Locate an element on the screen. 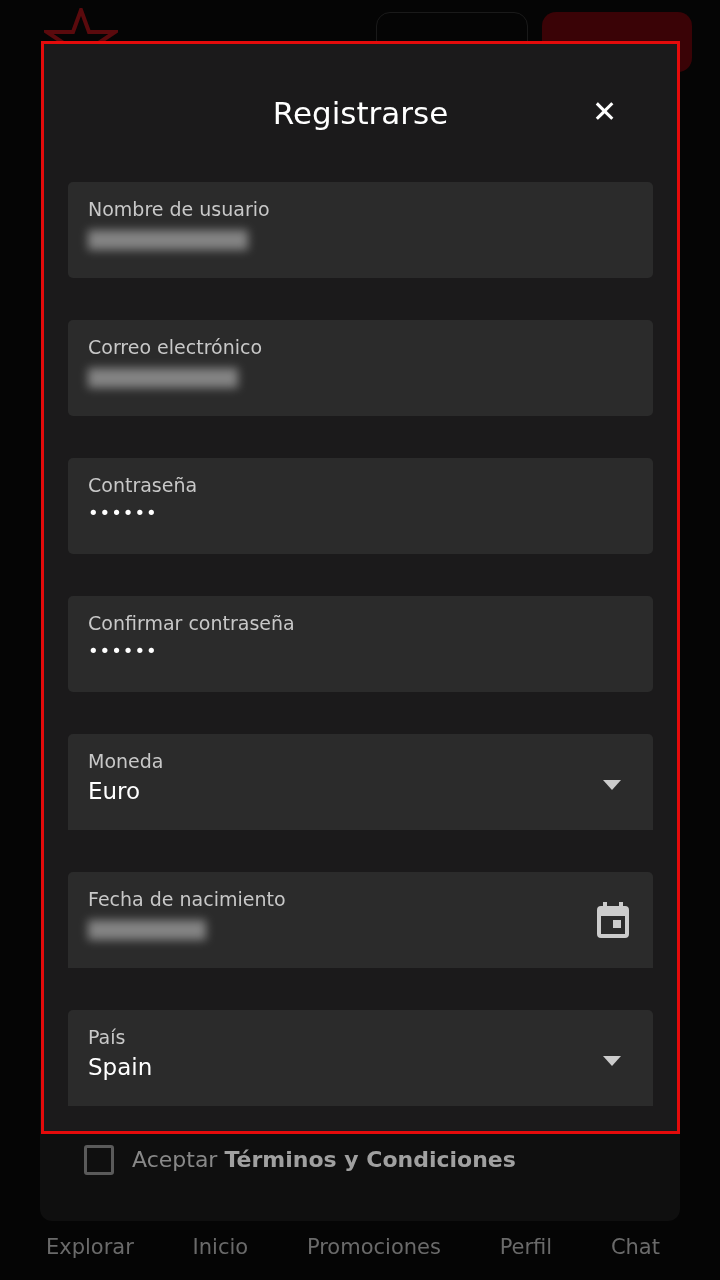 The image size is (720, 1280). terms-text: Aceptar Términos y Condiciones is located at coordinates (324, 1160).